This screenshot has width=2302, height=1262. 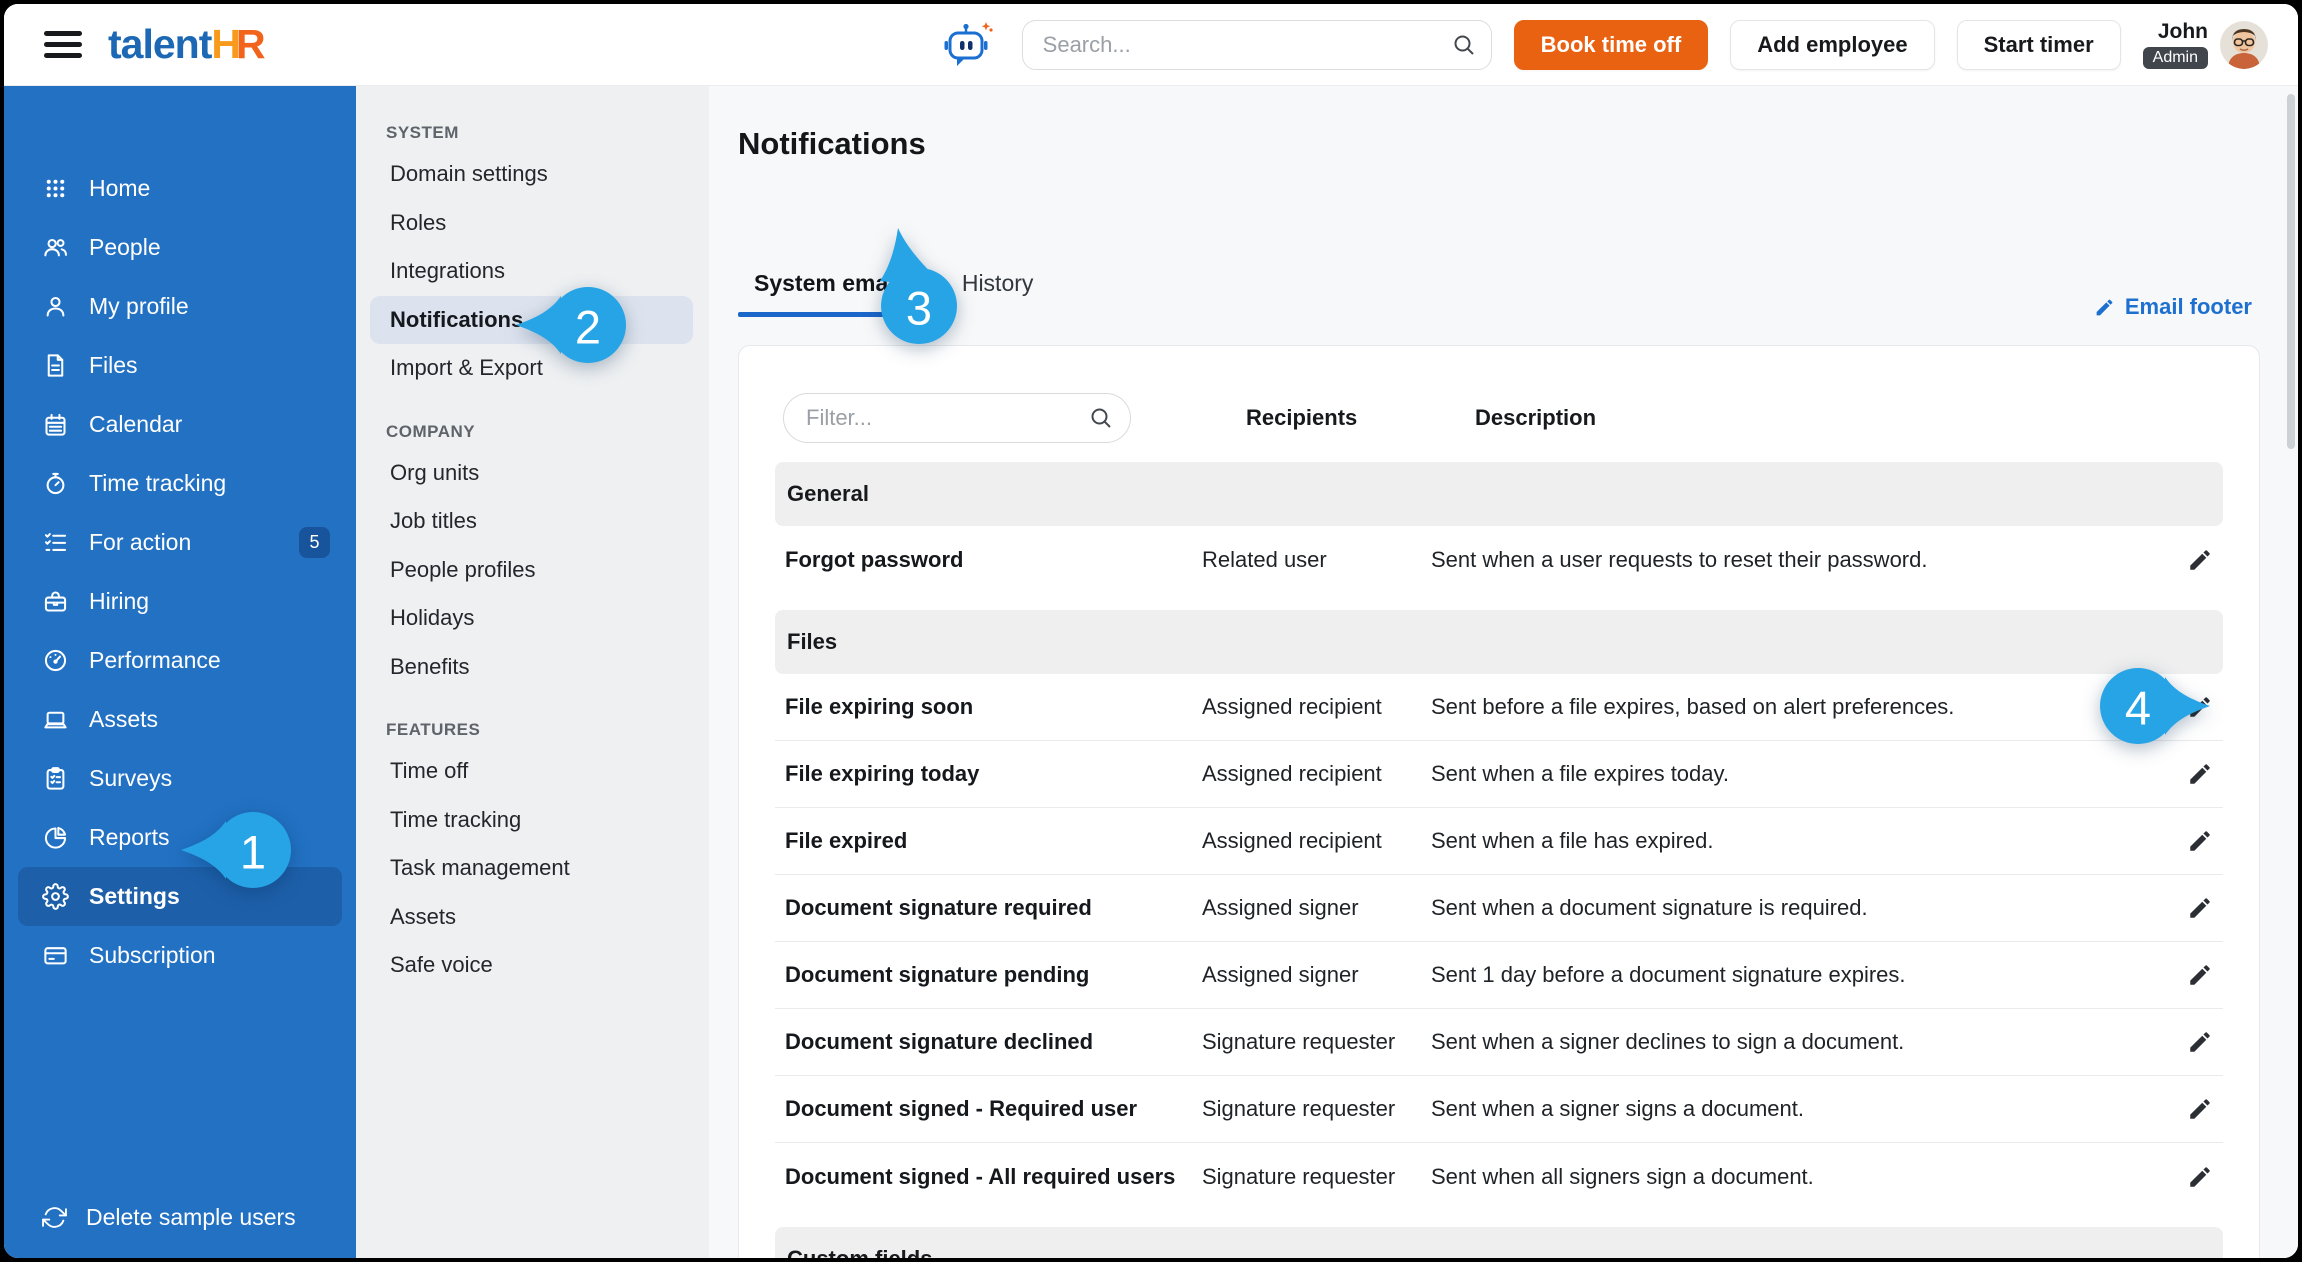 I want to click on sidebar-item-label: Subscription, so click(x=152, y=955).